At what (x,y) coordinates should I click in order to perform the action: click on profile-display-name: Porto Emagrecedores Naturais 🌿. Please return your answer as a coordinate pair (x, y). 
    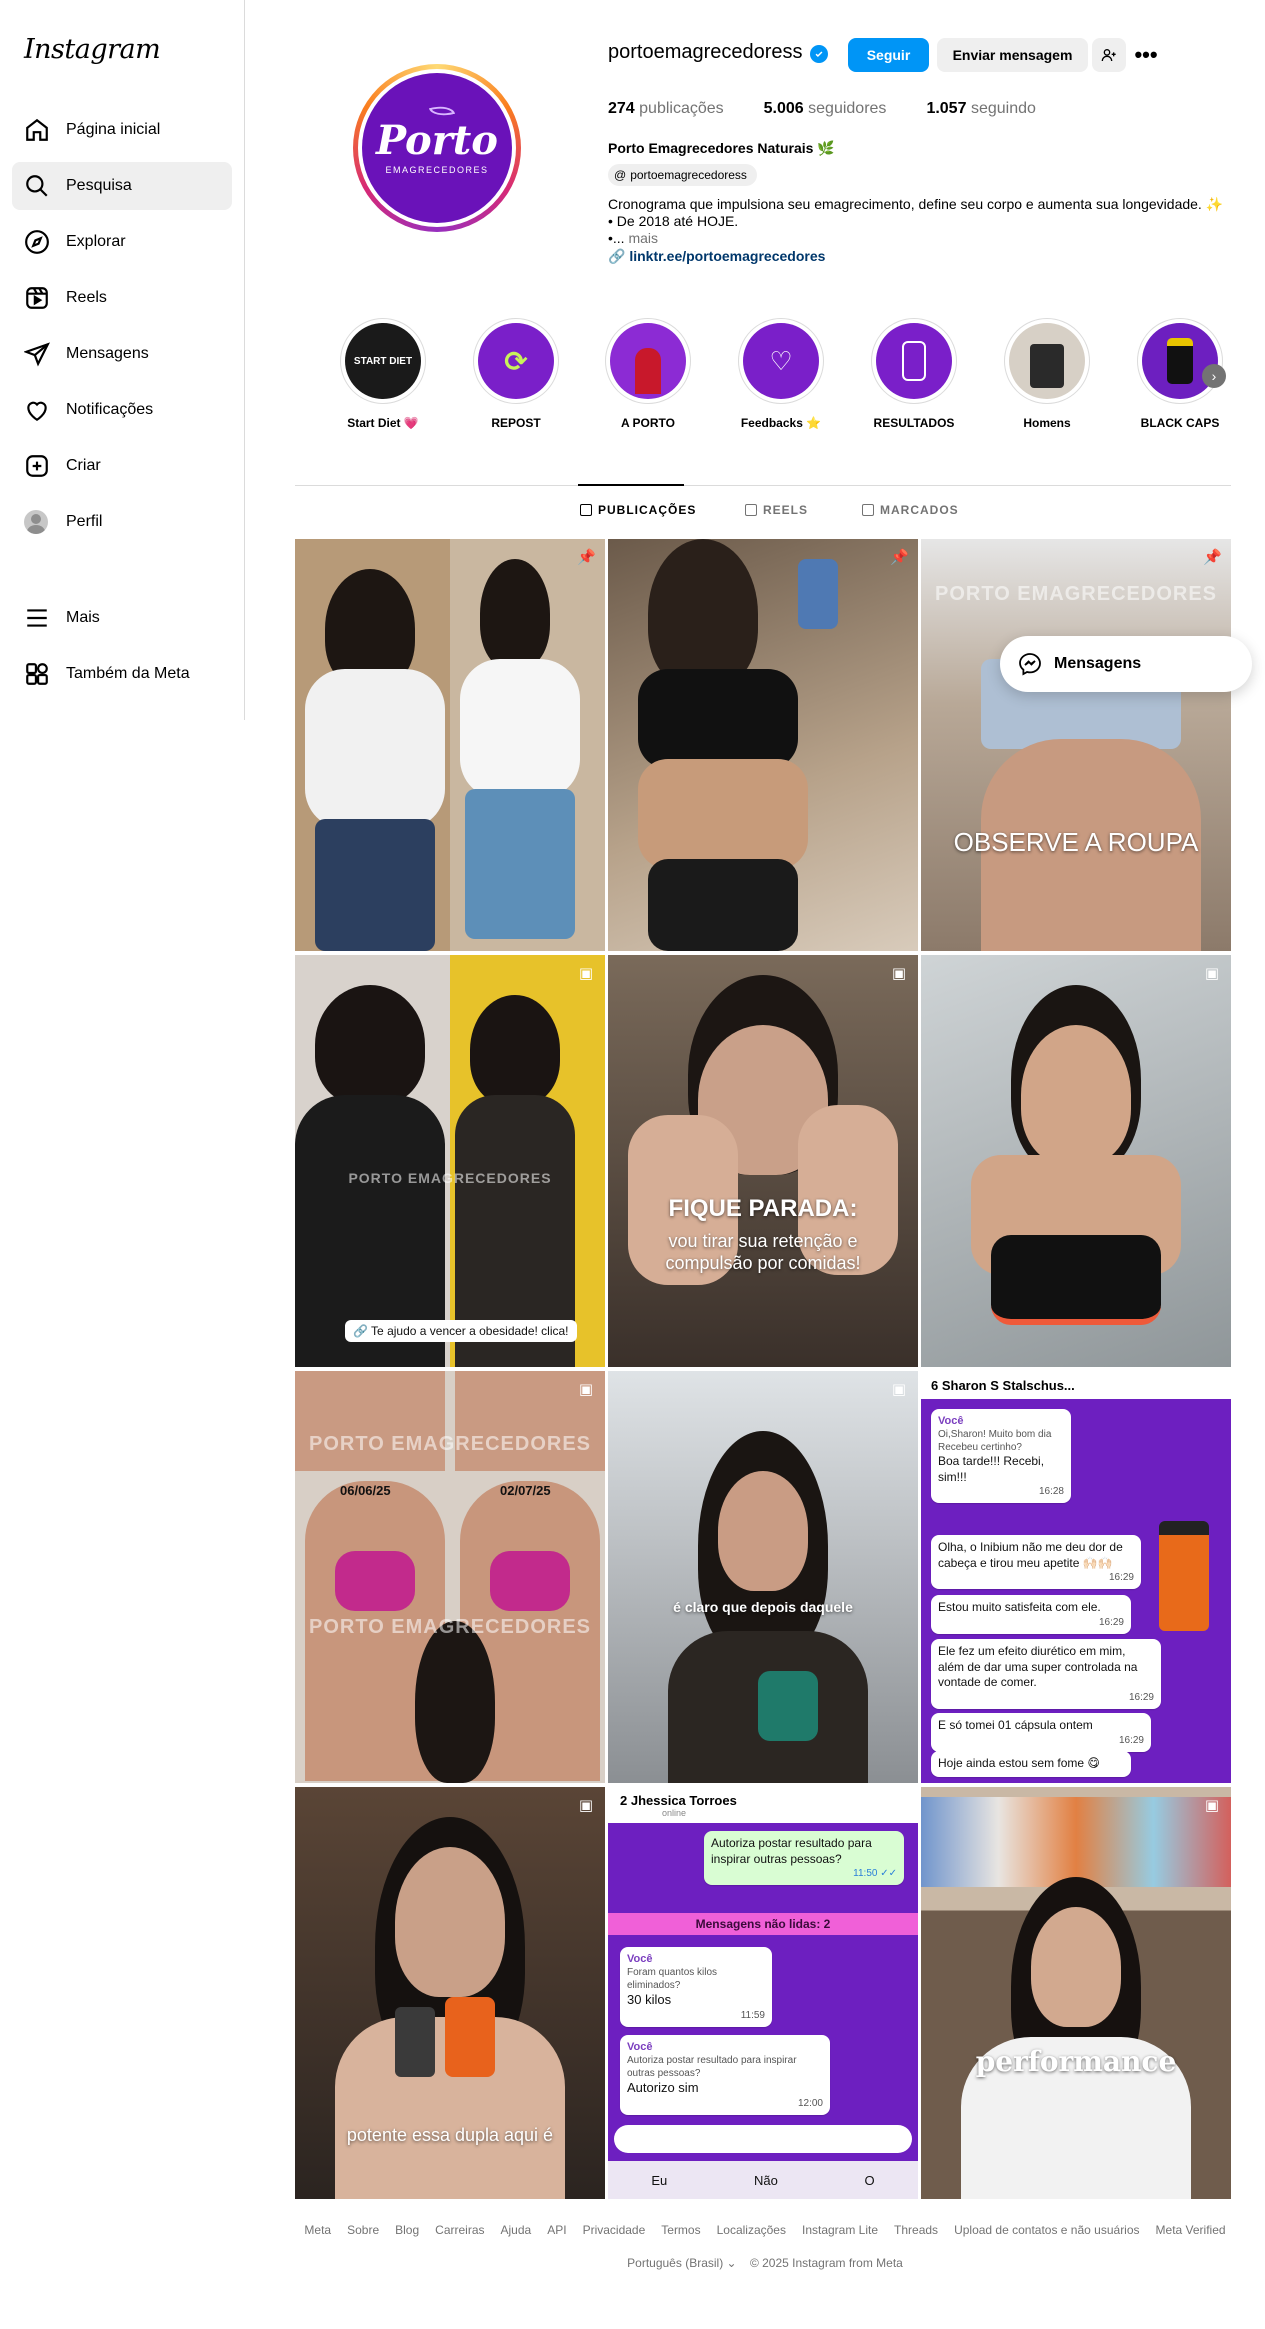
    Looking at the image, I should click on (721, 148).